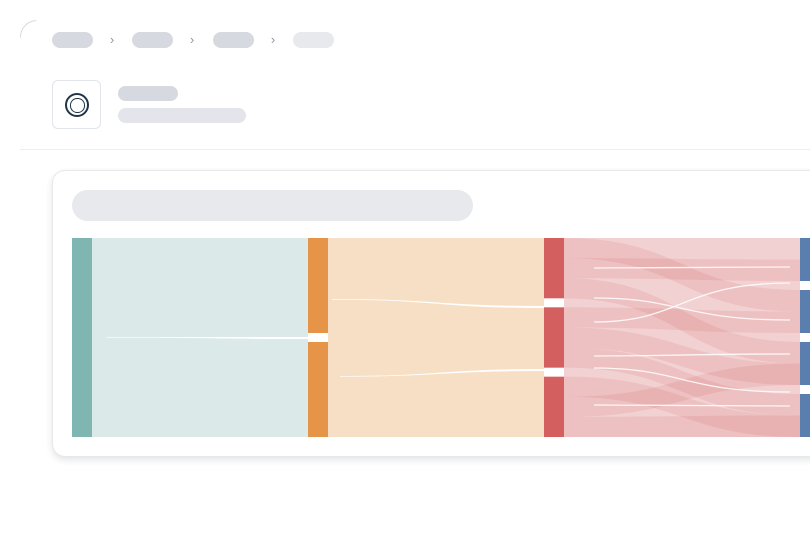  What do you see at coordinates (182, 115) in the screenshot?
I see `repository-description-skeleton` at bounding box center [182, 115].